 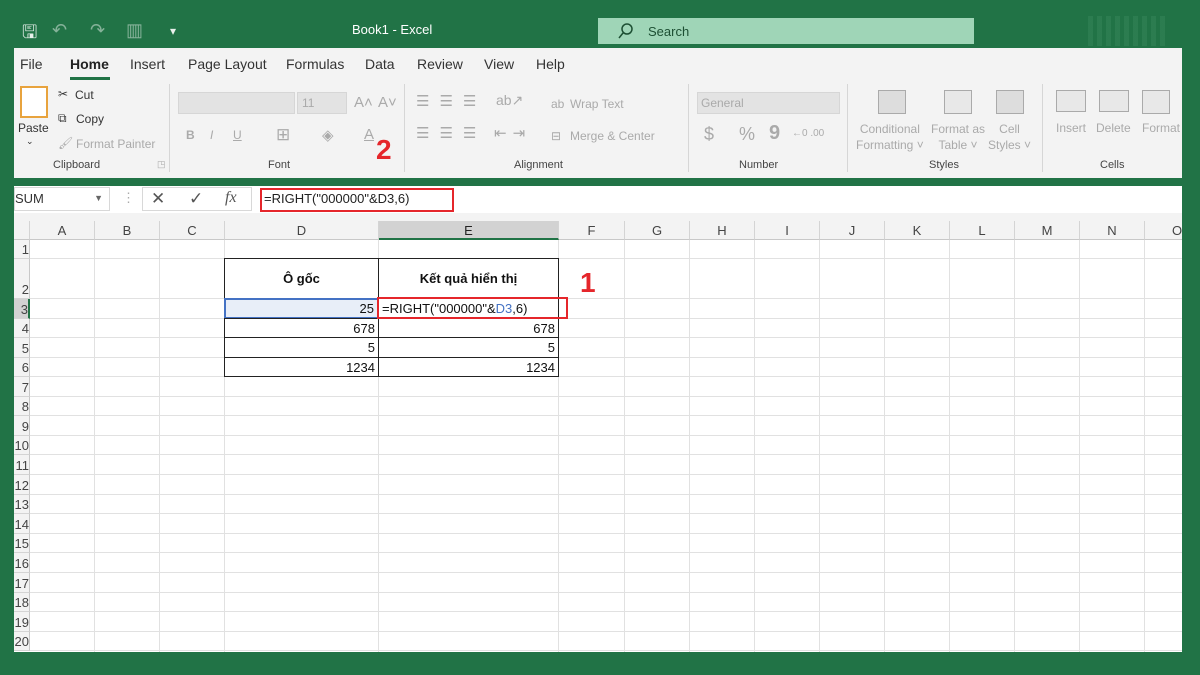 I want to click on chevron-down-icon: ▼, so click(x=98, y=198).